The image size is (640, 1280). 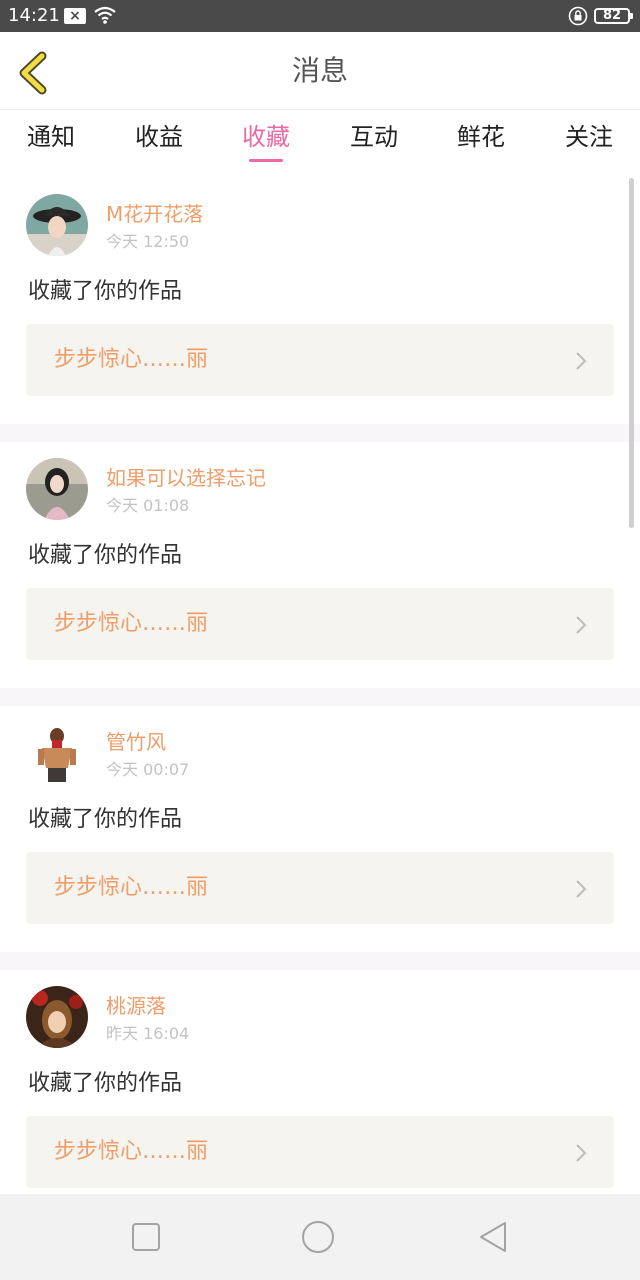 I want to click on battery-icon: 82, so click(x=613, y=16).